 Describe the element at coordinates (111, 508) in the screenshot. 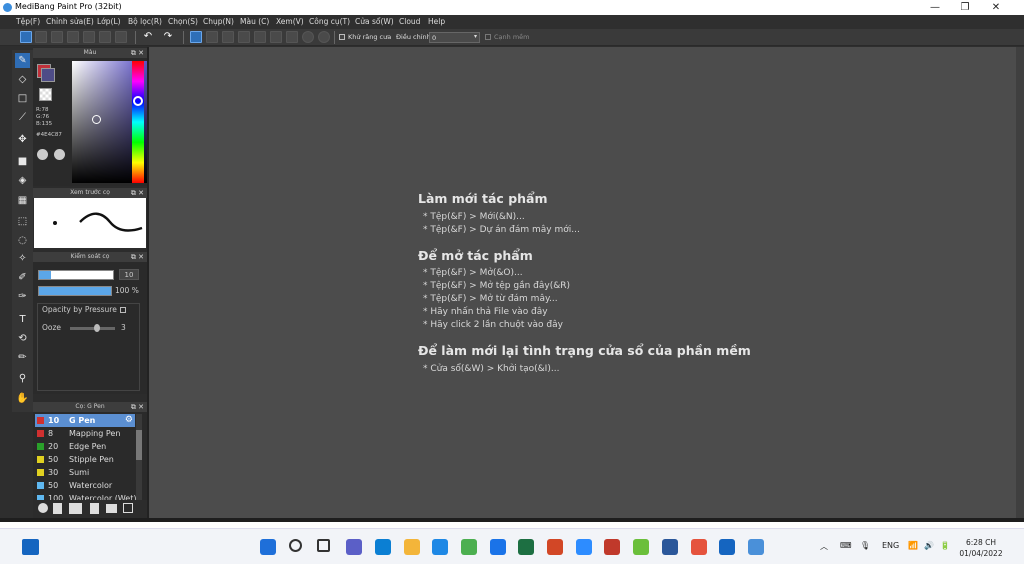

I see `folder-icon` at that location.